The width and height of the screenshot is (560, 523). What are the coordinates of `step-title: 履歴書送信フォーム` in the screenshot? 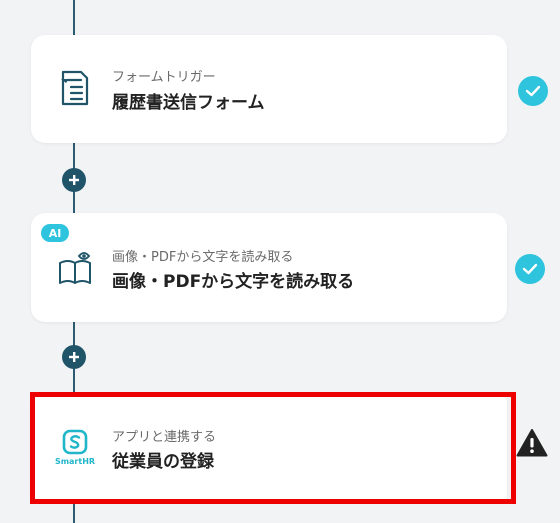 It's located at (188, 103).